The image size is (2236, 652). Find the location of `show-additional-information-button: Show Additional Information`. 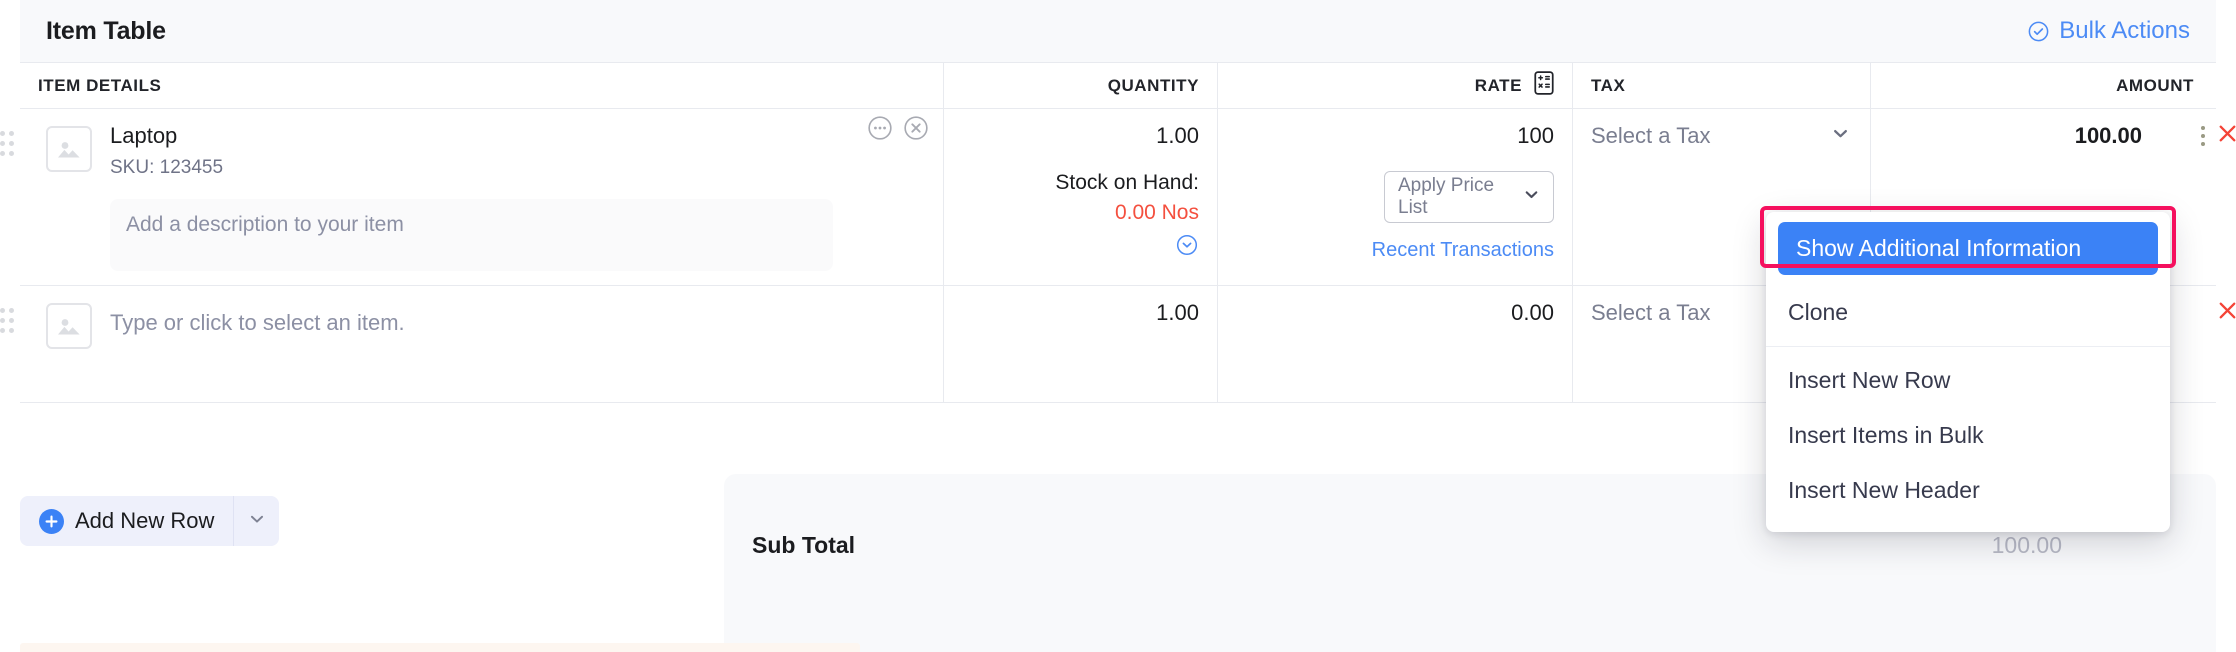

show-additional-information-button: Show Additional Information is located at coordinates (1968, 248).